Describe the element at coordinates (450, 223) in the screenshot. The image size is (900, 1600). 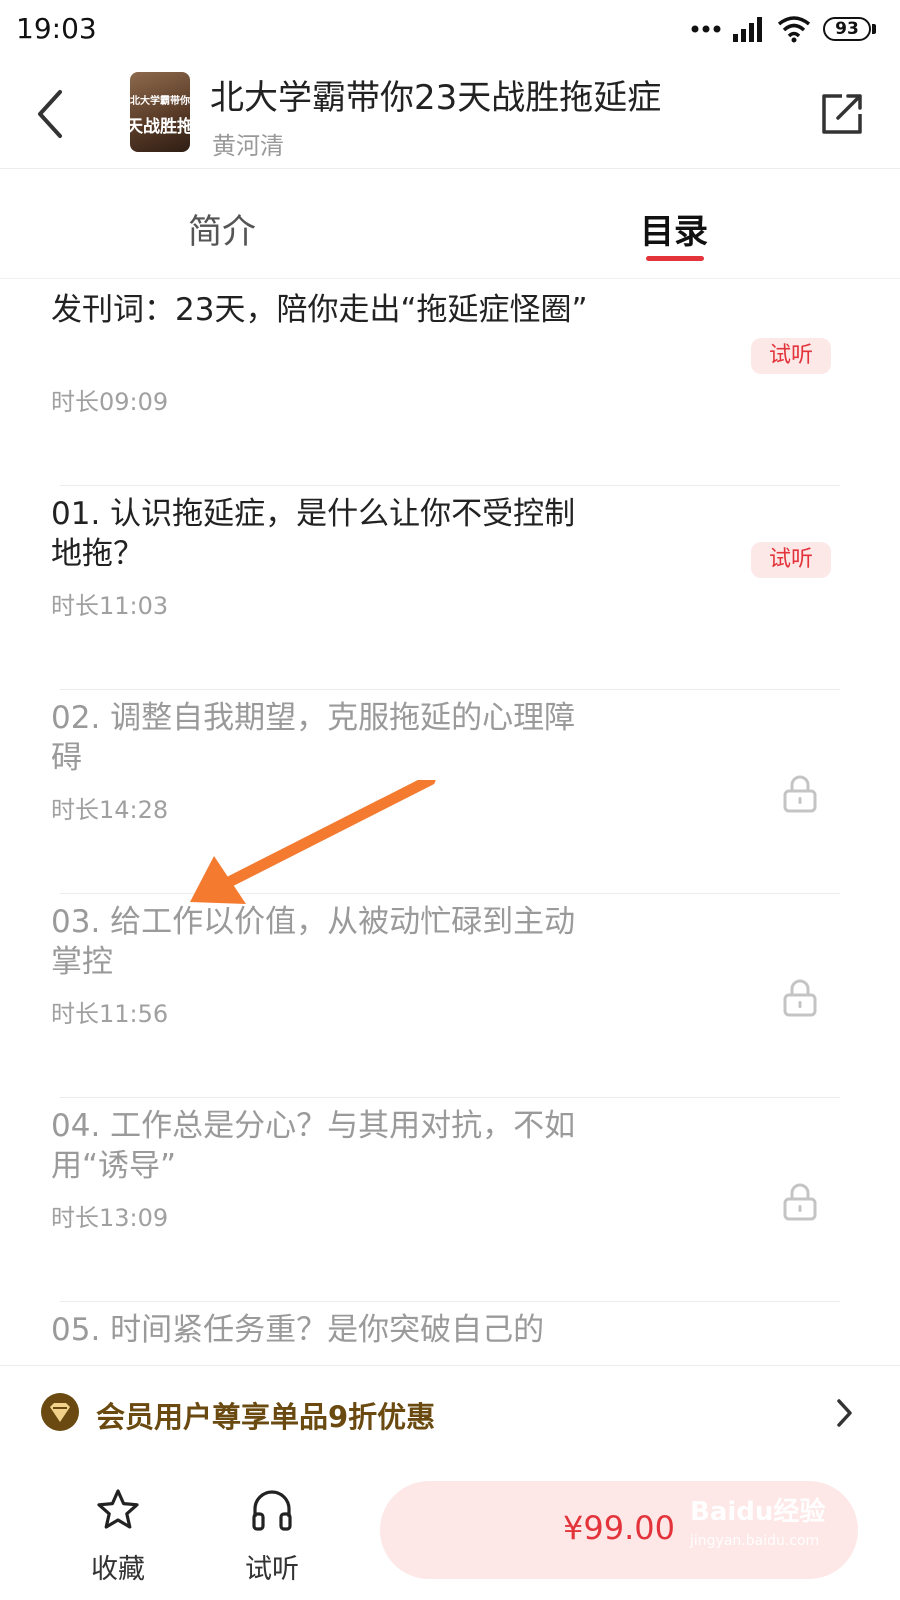
I see `tab-bar: 简介 目录` at that location.